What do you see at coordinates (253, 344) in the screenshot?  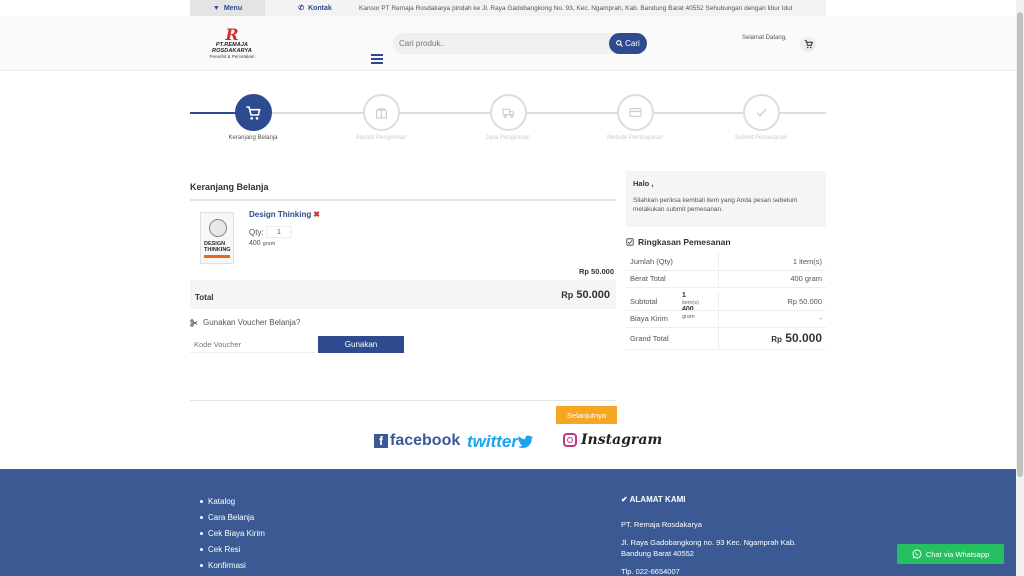 I see `voucher-code-input` at bounding box center [253, 344].